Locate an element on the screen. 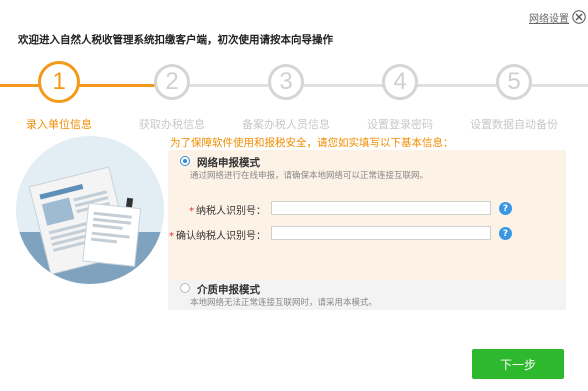  step-5-circle: 5 is located at coordinates (514, 82).